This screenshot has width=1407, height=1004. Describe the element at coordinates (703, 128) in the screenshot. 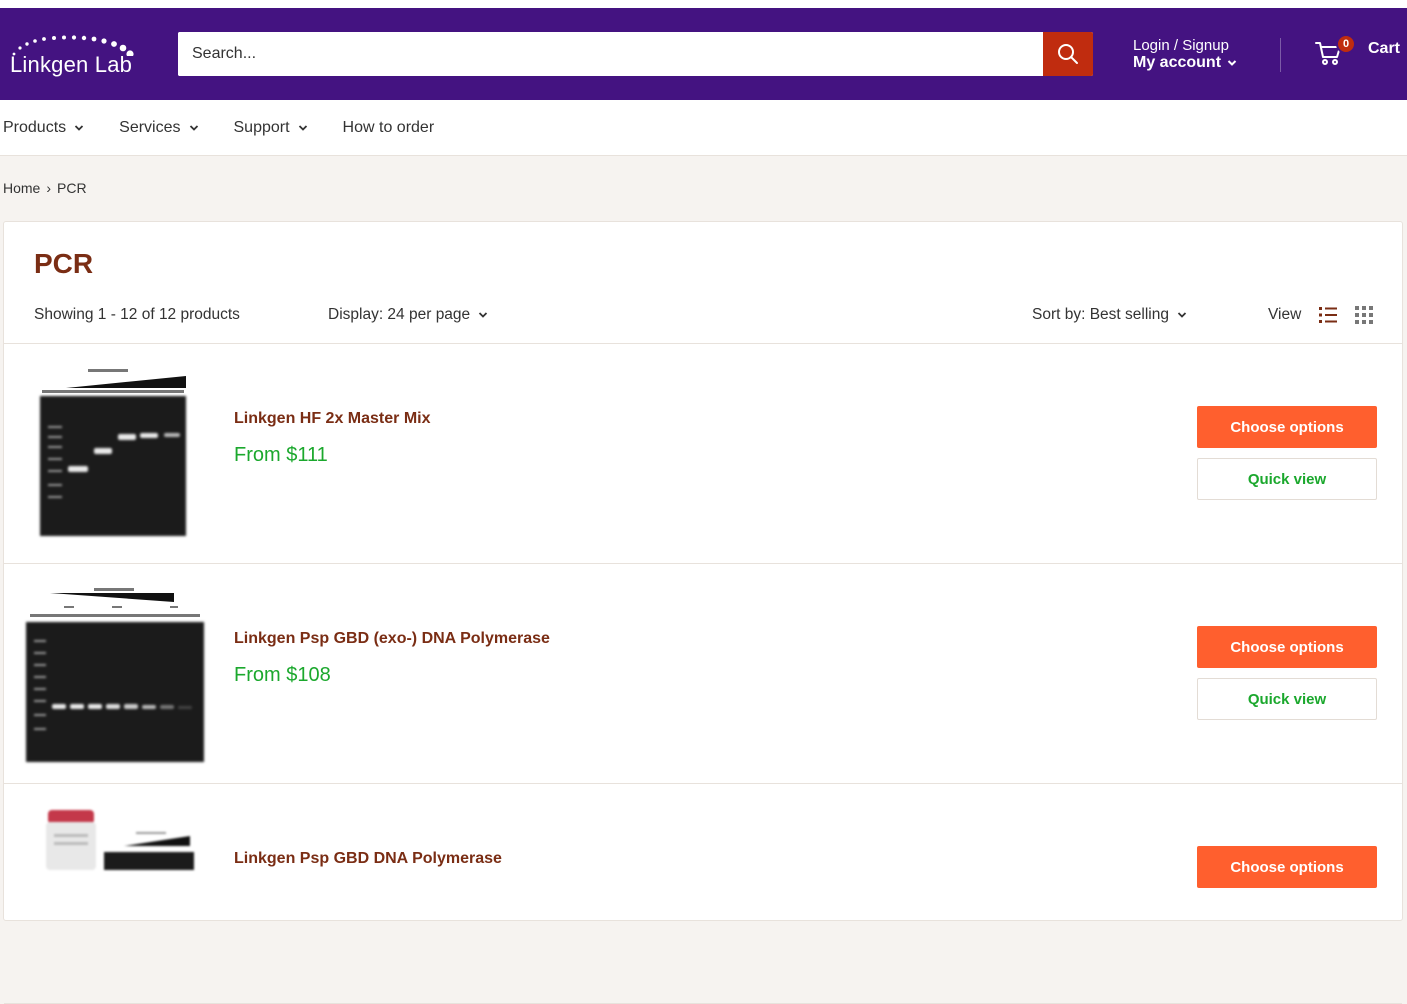

I see `main-nav: Products Services Support How to order` at that location.